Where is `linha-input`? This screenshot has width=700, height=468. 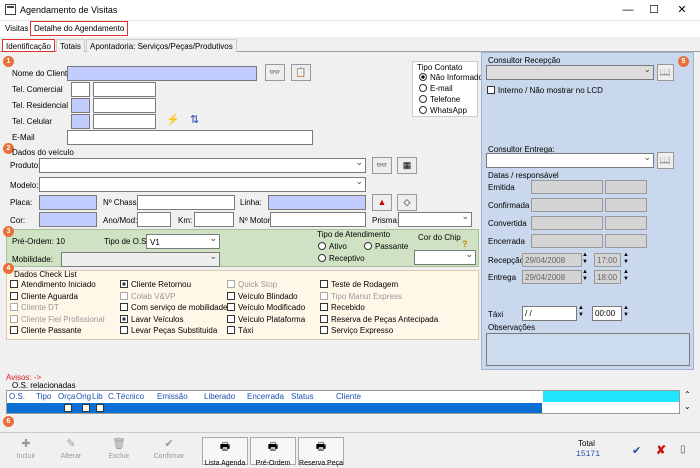
linha-input is located at coordinates (317, 202).